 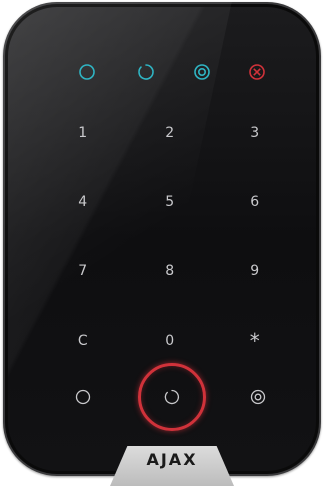 I want to click on brand-logo-plate: AJAX, so click(x=172, y=466).